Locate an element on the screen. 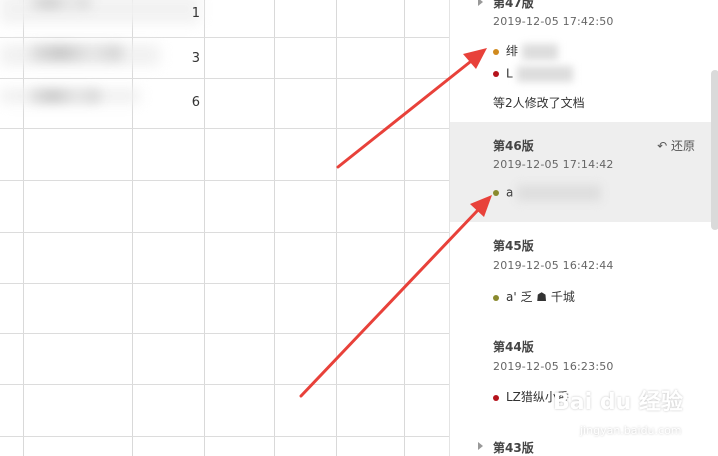  editor-entry: 绯 is located at coordinates (525, 51).